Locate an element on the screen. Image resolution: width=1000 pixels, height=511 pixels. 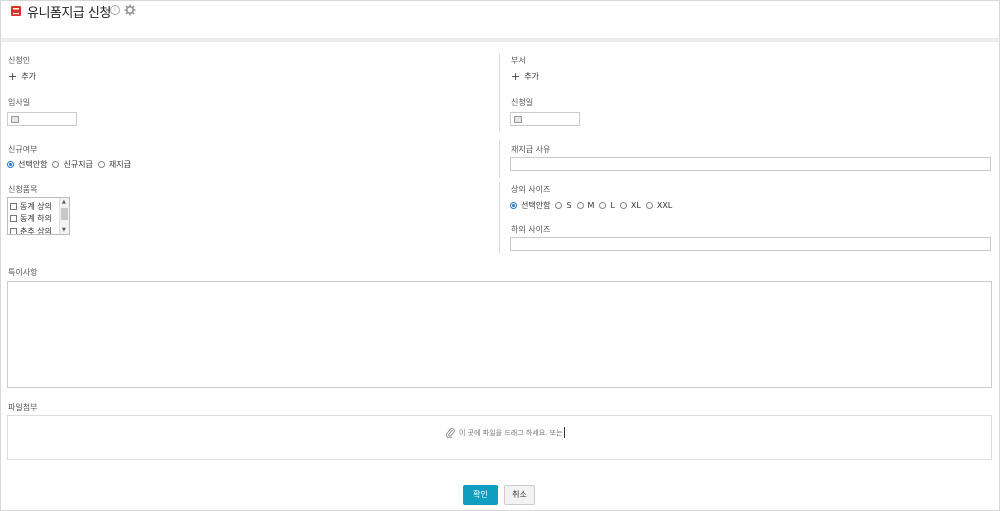
dropzone-text: 이 곳에 파일을 드래그 하세요. 또는 is located at coordinates (511, 432).